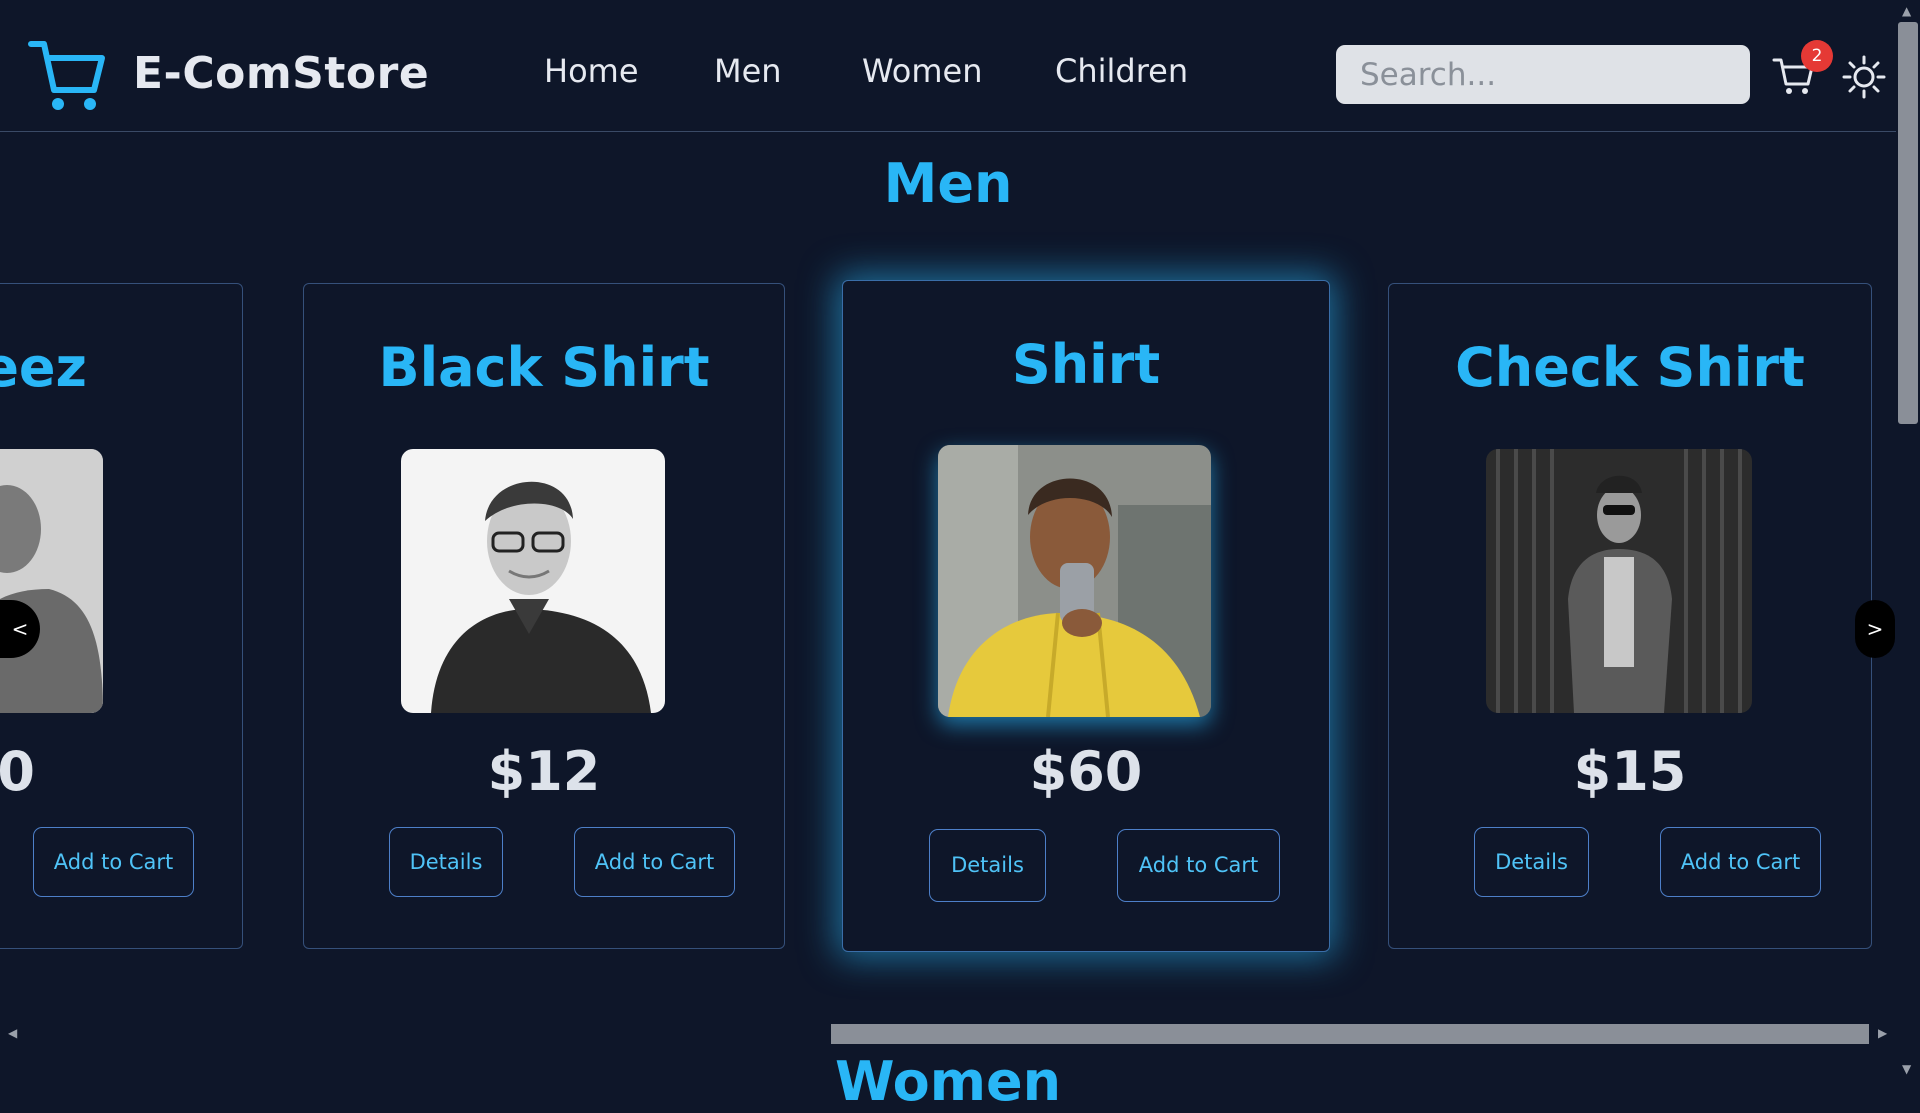  What do you see at coordinates (12, 1033) in the screenshot?
I see `scroll-left-icon: ◀` at bounding box center [12, 1033].